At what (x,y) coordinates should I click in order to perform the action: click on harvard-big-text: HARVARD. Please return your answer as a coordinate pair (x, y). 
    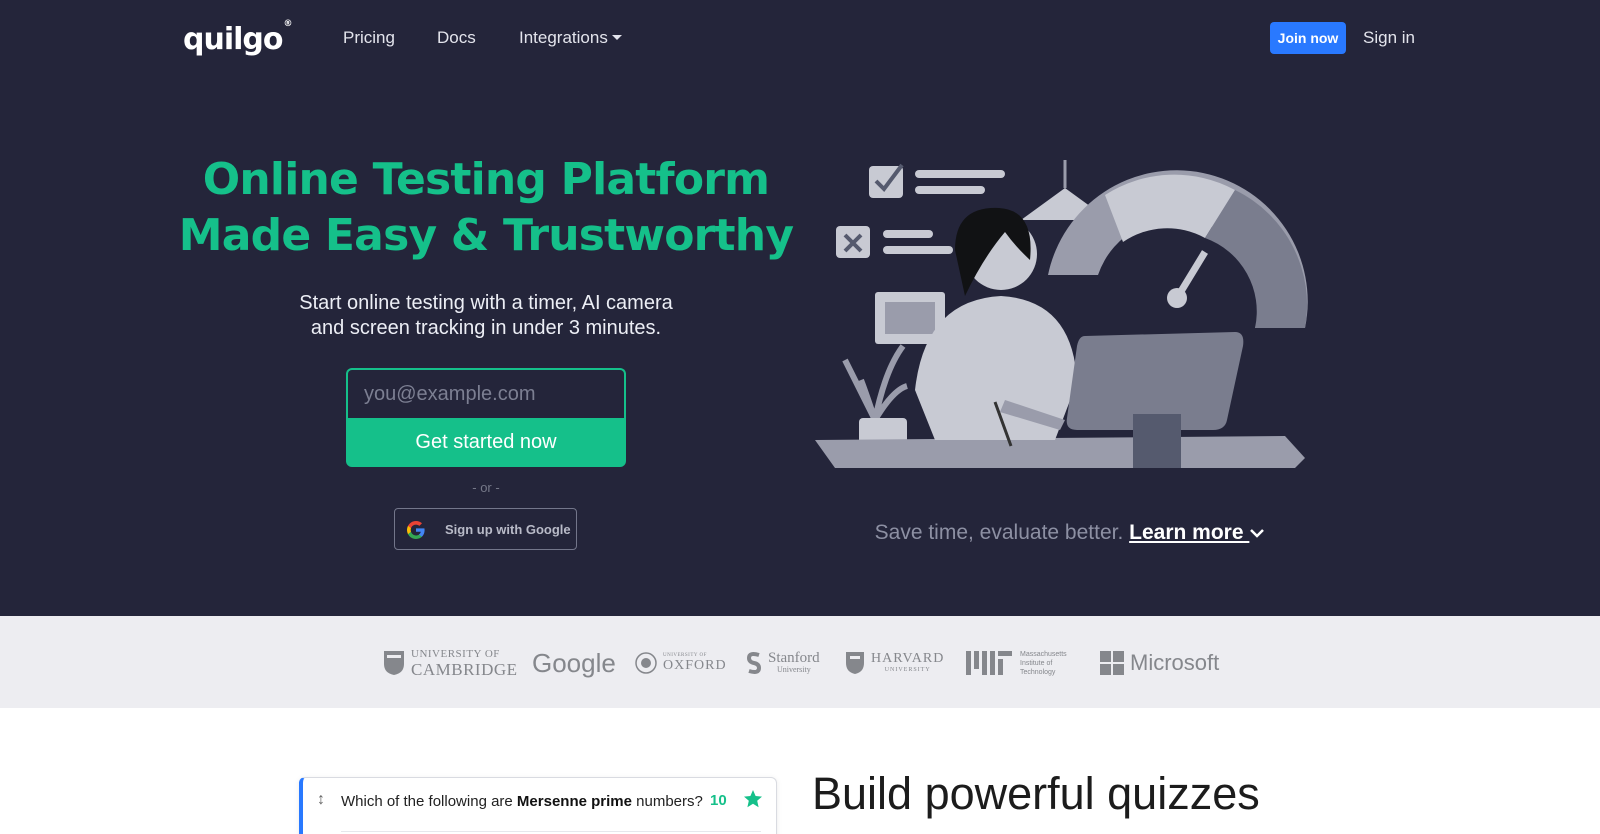
    Looking at the image, I should click on (908, 658).